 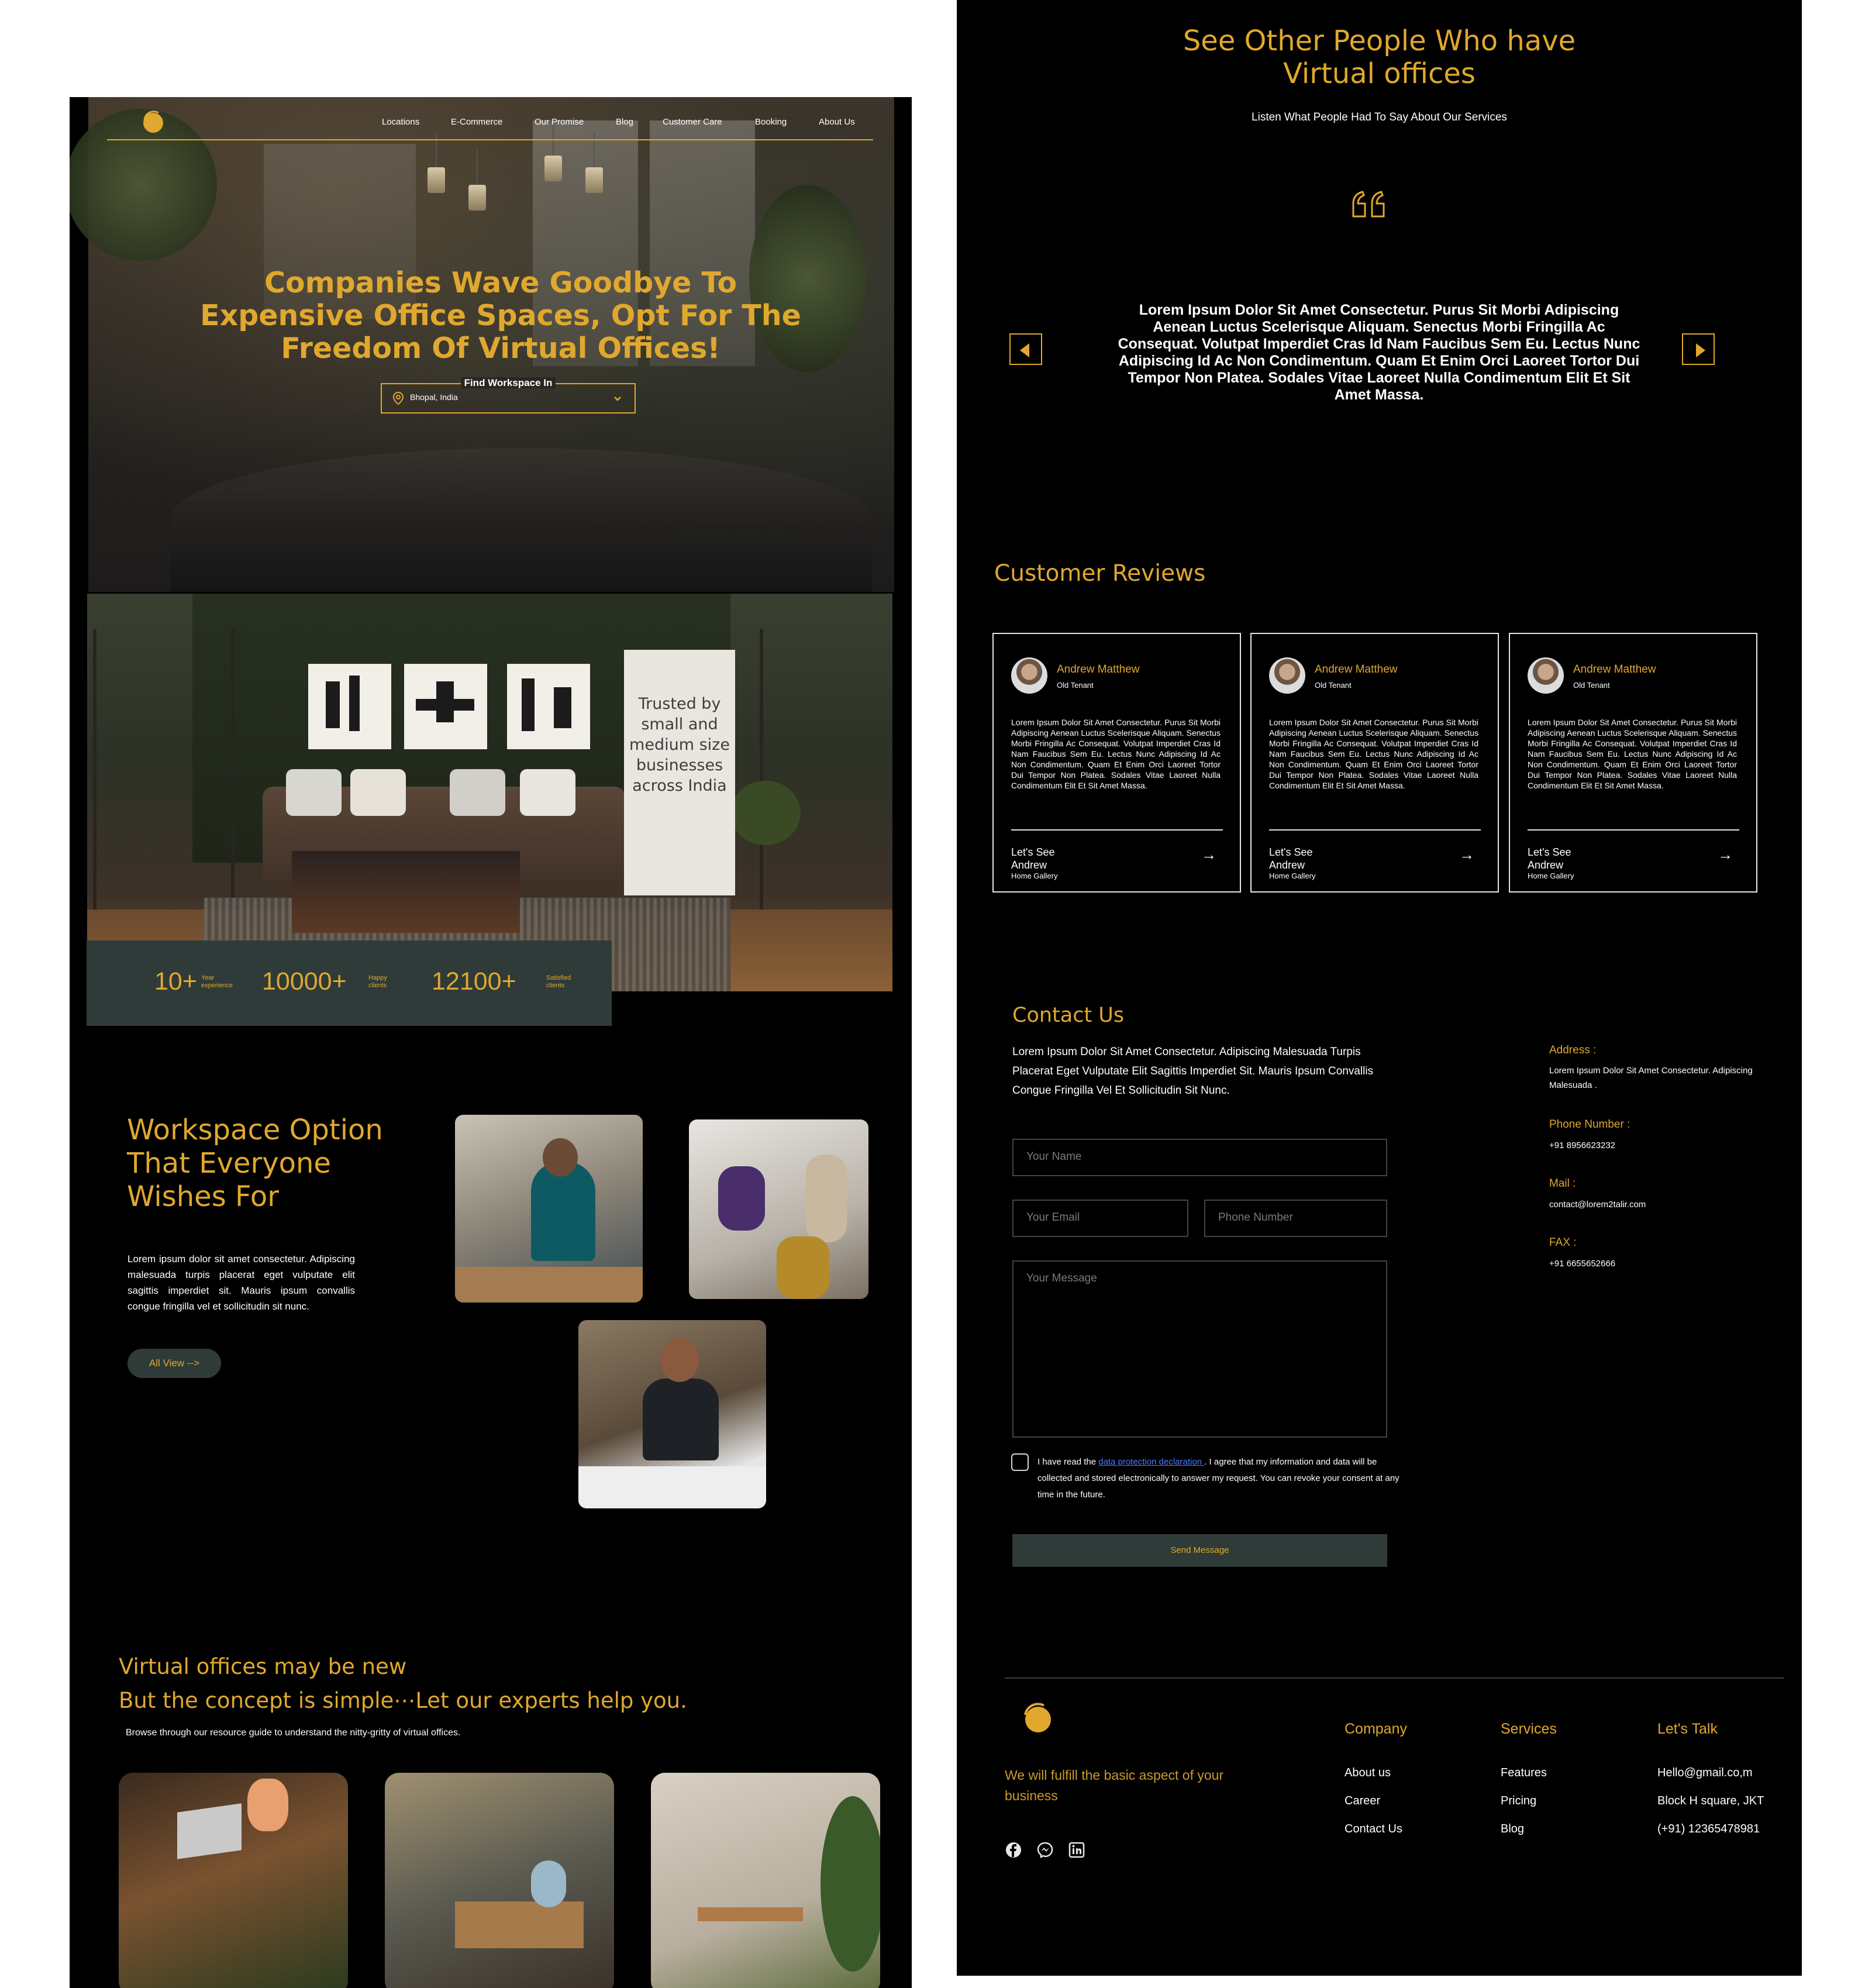 I want to click on stat-satisfied-label: Satisfied clients, so click(x=558, y=981).